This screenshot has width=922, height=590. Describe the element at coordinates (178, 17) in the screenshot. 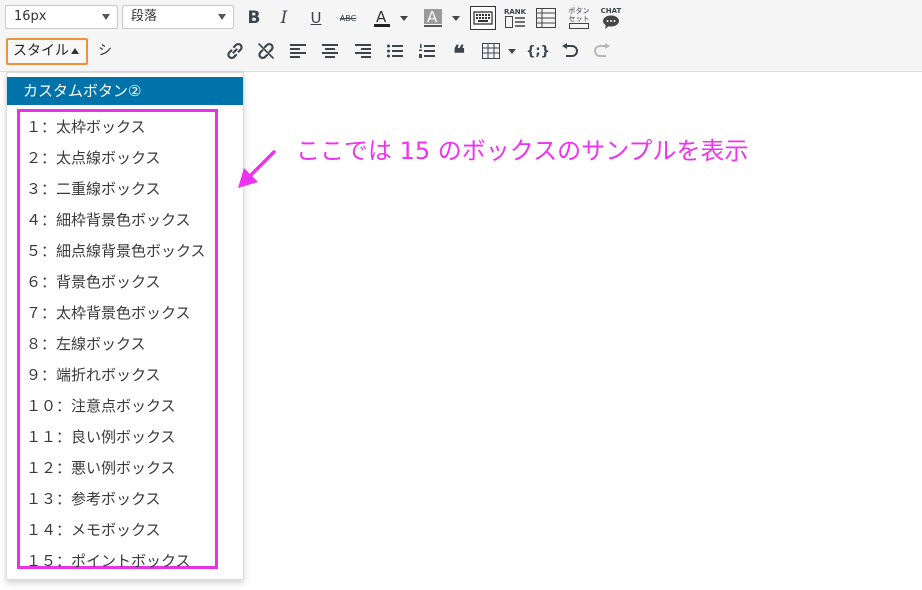

I see `block-format-select: 段落` at that location.